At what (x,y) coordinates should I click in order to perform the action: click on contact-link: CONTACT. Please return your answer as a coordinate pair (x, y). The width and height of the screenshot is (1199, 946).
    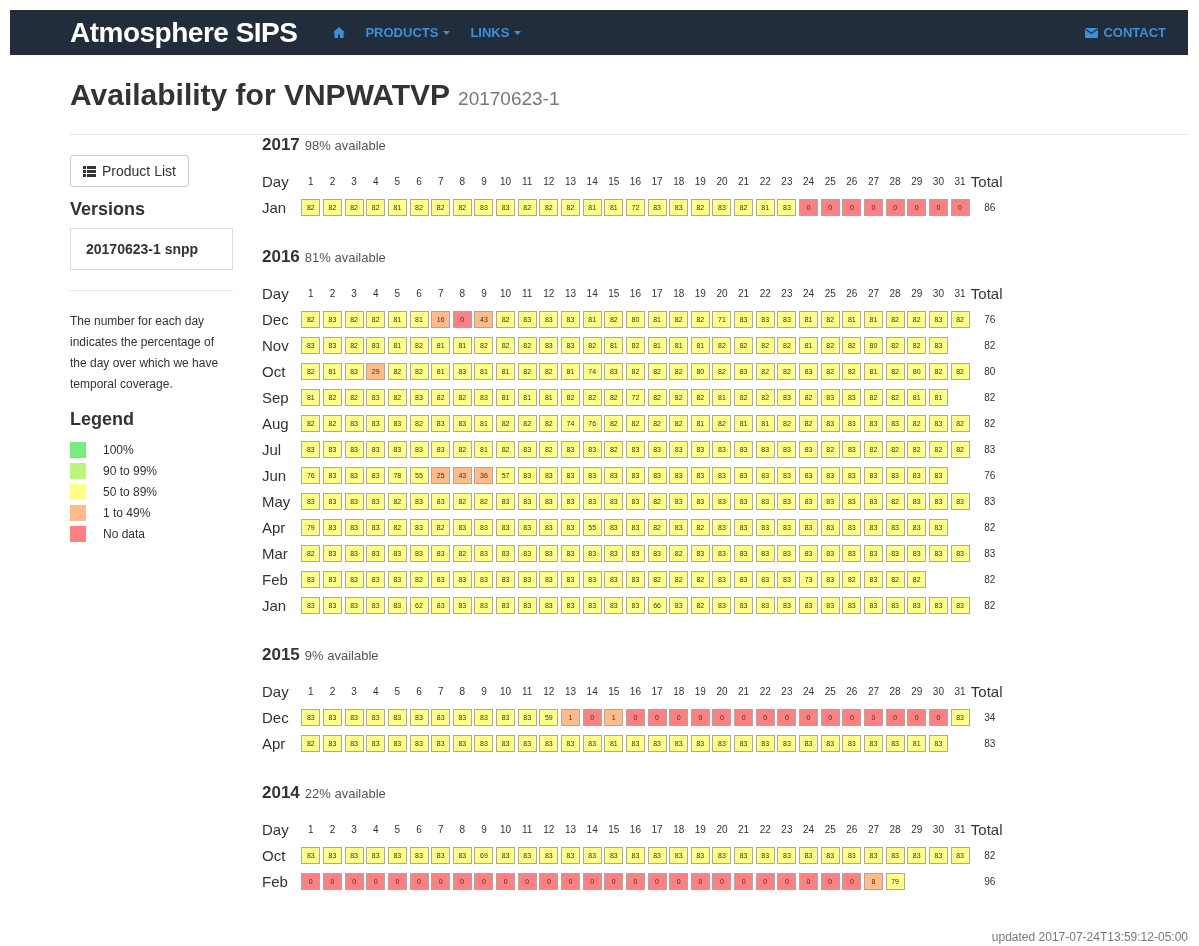
    Looking at the image, I should click on (1125, 32).